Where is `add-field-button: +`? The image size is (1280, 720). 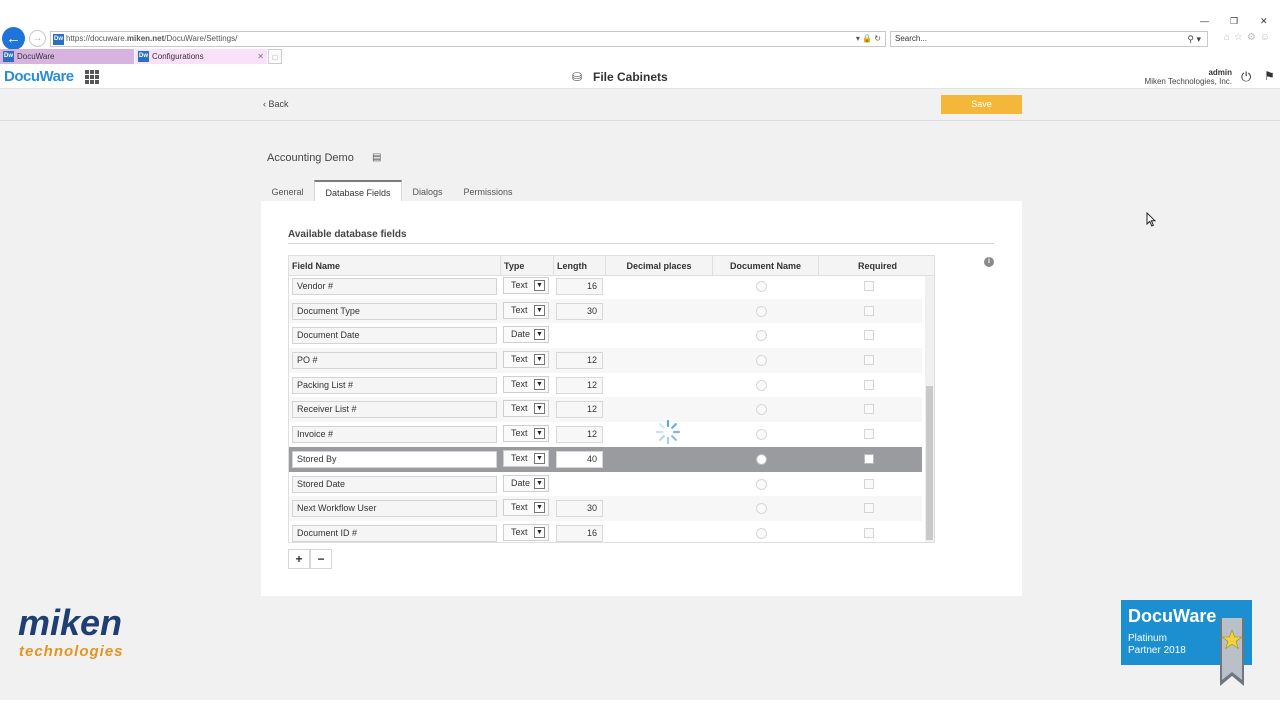
add-field-button: + is located at coordinates (299, 559).